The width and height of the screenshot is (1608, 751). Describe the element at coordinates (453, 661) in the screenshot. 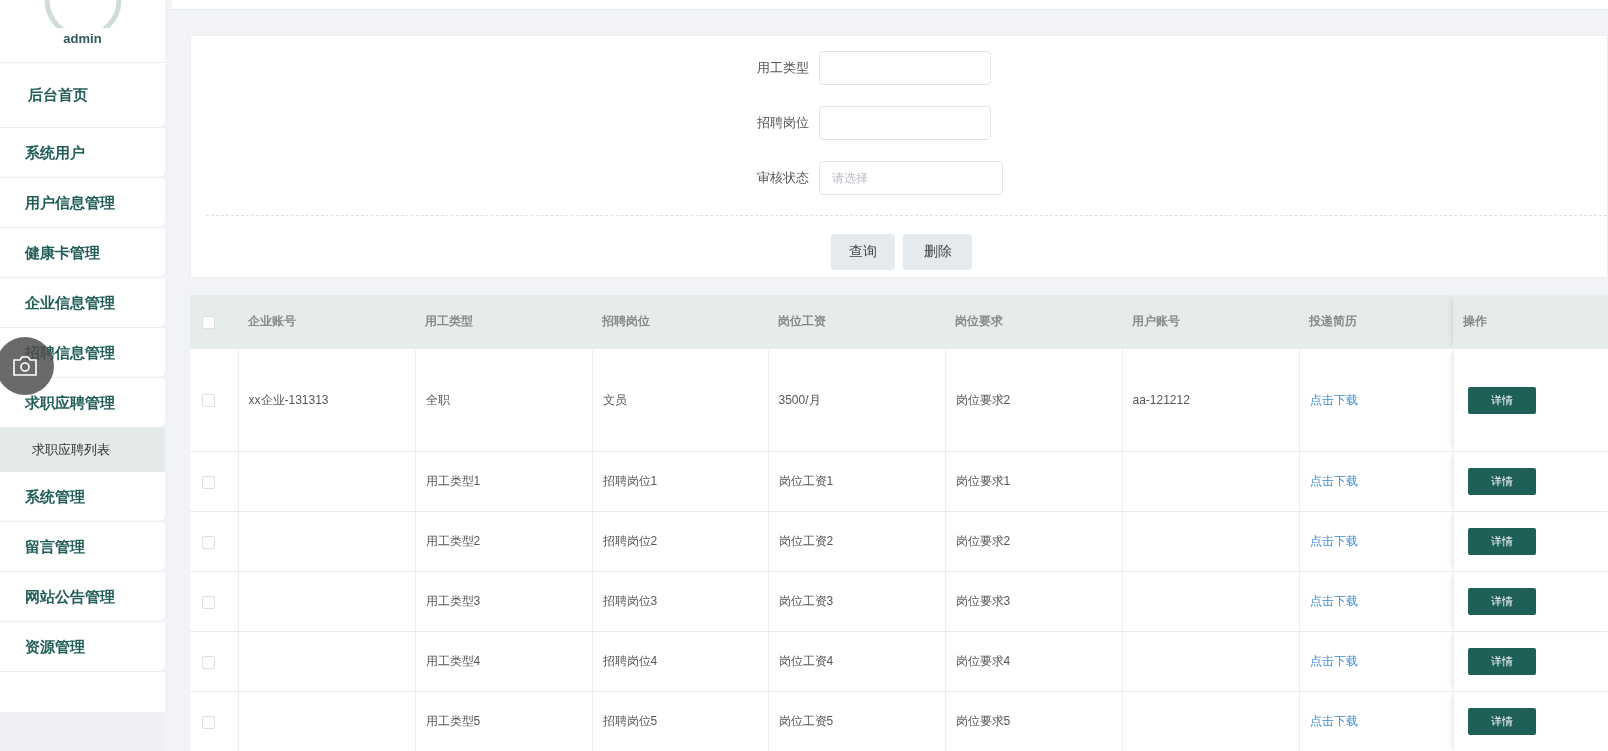

I see `table-cell: 用工类型4` at that location.